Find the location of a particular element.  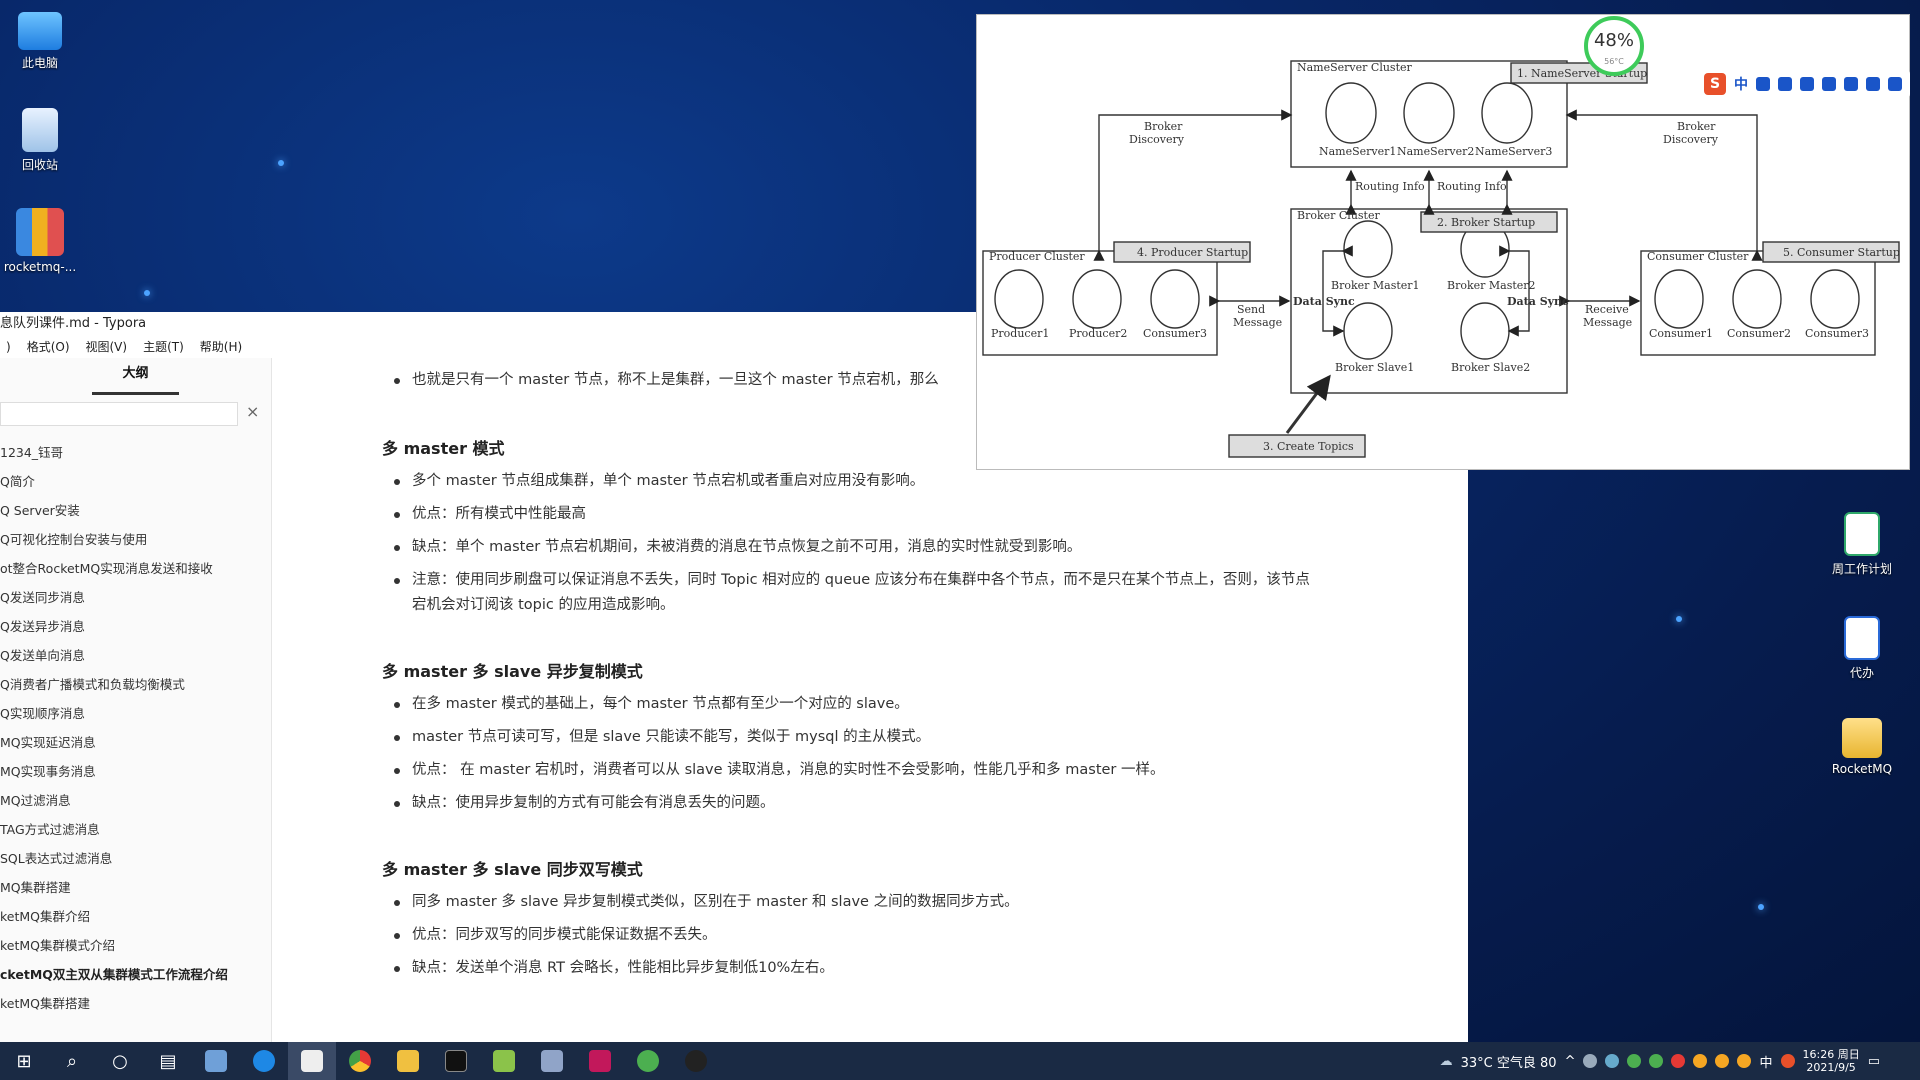

receive-message-label: Message is located at coordinates (1607, 322).